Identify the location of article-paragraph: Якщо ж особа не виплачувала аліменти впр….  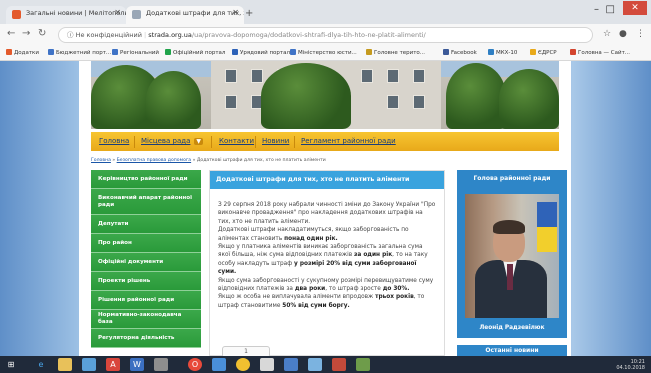
(327, 301).